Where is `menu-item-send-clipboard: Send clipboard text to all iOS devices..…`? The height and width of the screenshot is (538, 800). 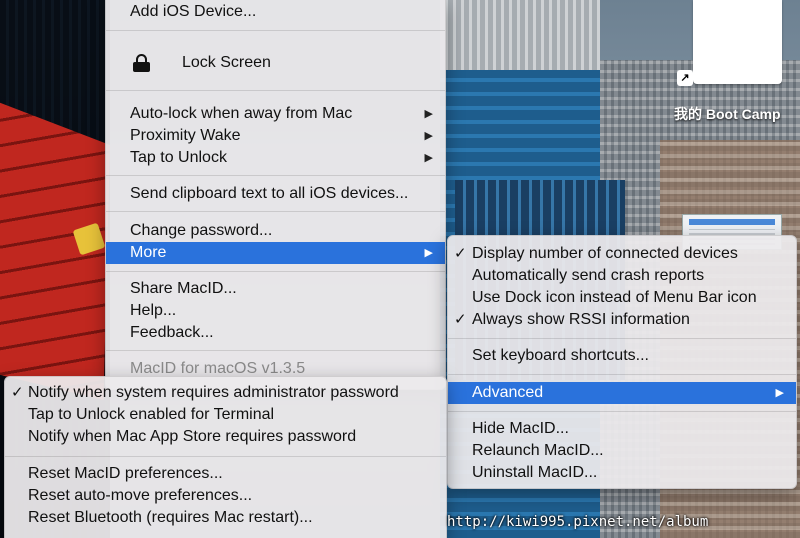 menu-item-send-clipboard: Send clipboard text to all iOS devices..… is located at coordinates (275, 194).